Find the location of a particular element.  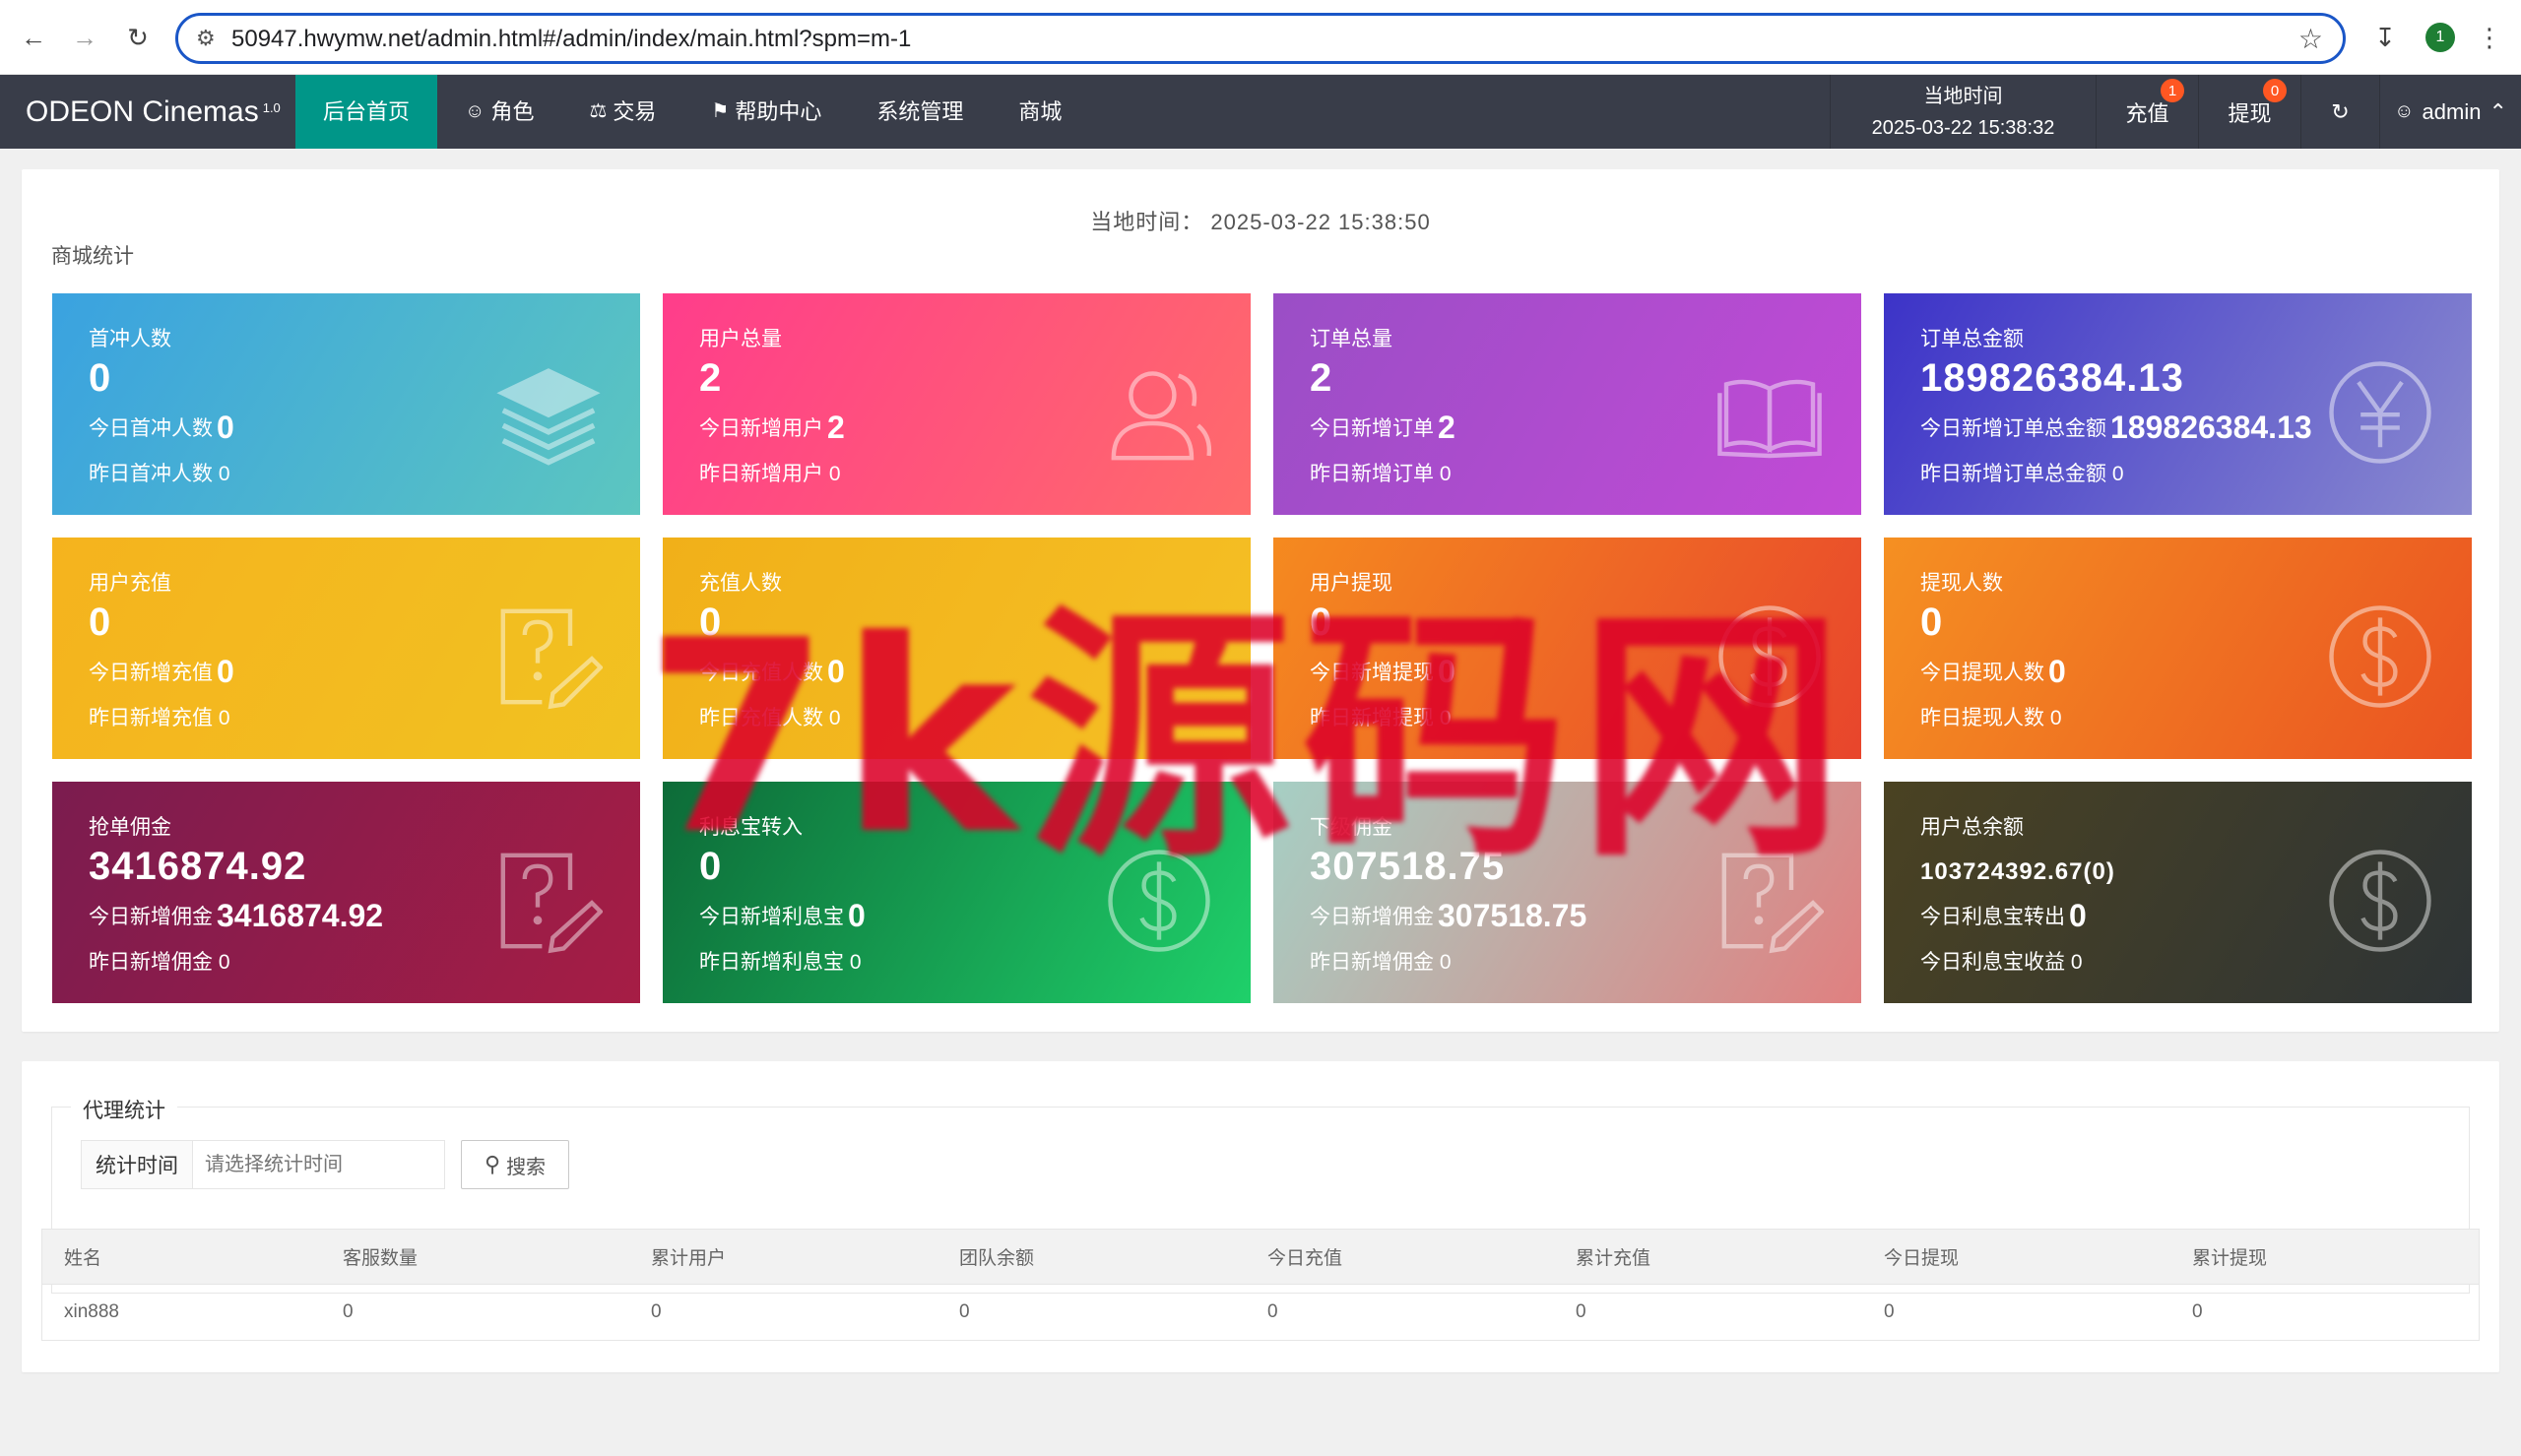

column-header: 团队余额 is located at coordinates (997, 1258).